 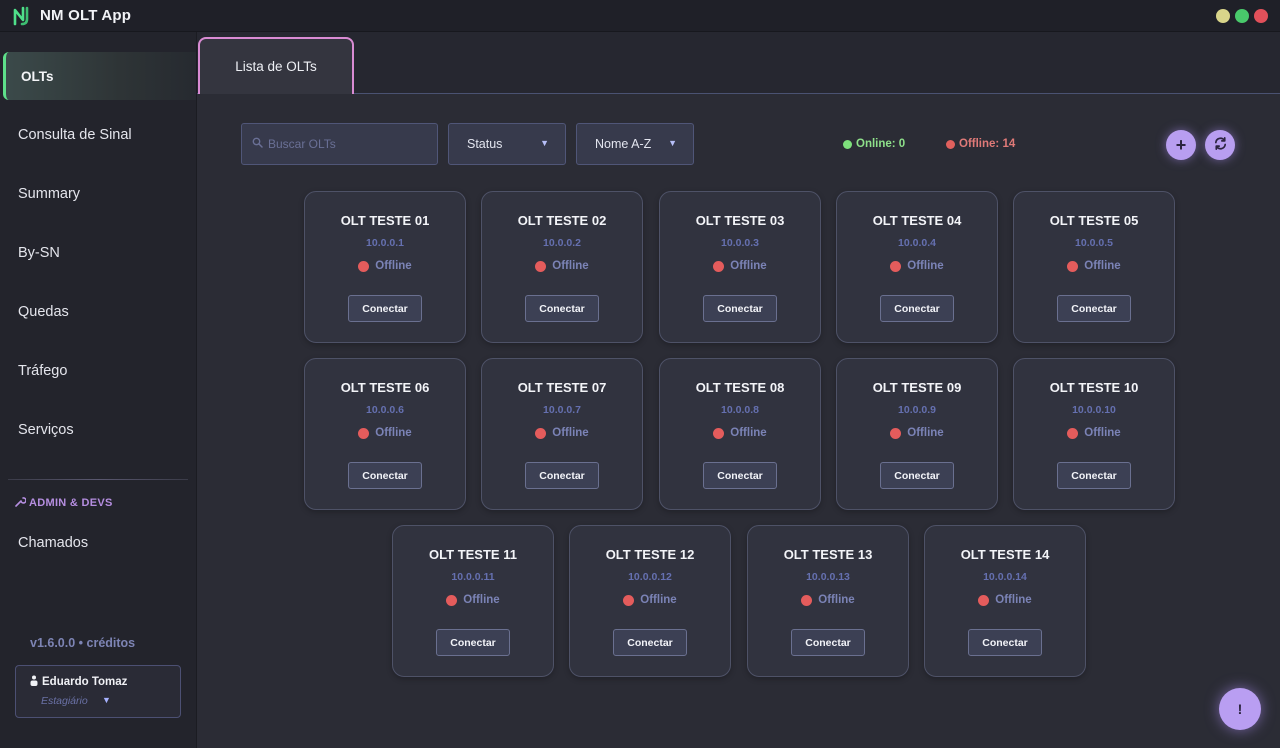 What do you see at coordinates (485, 144) in the screenshot?
I see `status-filter-value: Status` at bounding box center [485, 144].